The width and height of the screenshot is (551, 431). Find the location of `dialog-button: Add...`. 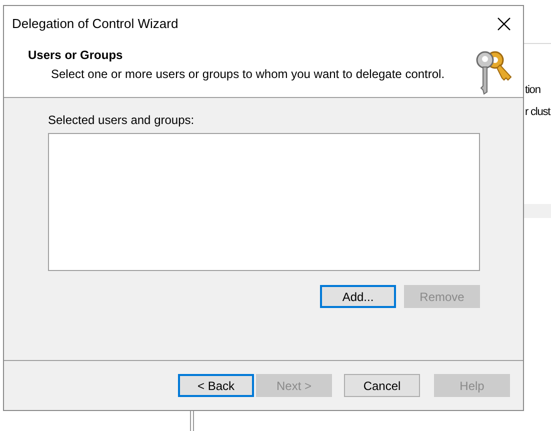

dialog-button: Add... is located at coordinates (358, 296).